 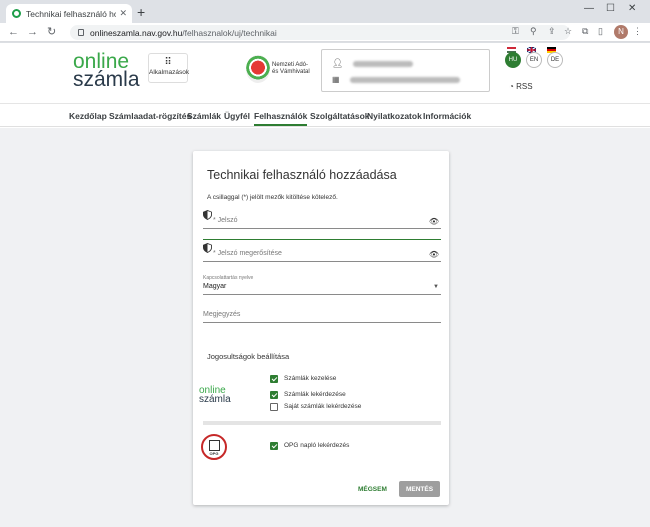 What do you see at coordinates (215, 286) in the screenshot?
I see `language-value: Magyar` at bounding box center [215, 286].